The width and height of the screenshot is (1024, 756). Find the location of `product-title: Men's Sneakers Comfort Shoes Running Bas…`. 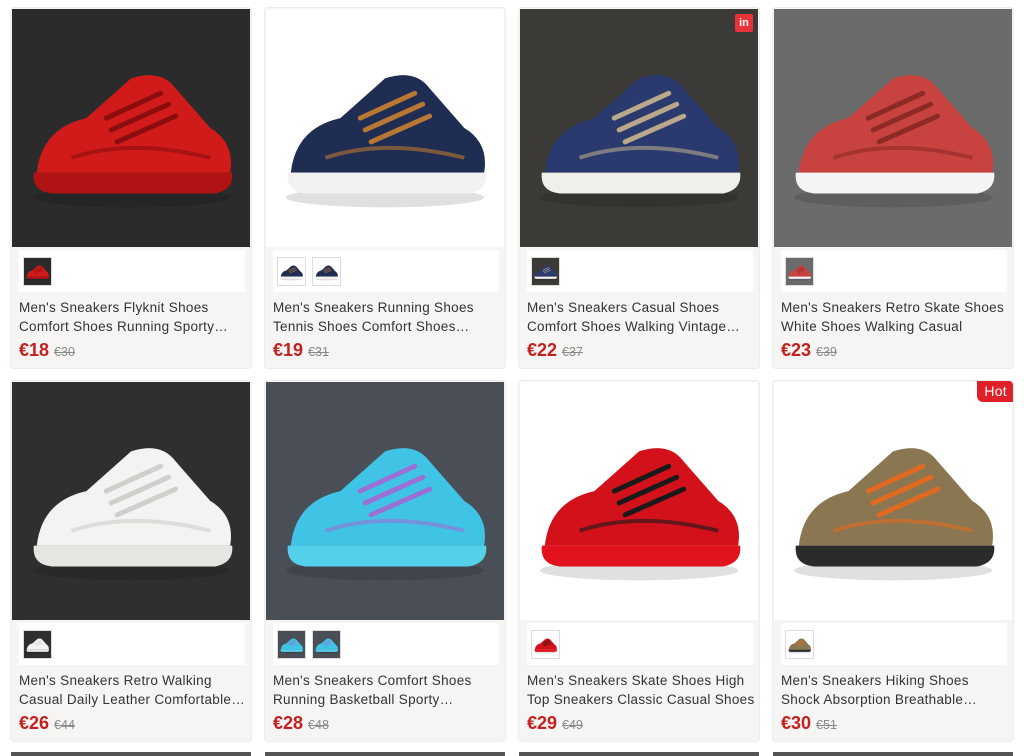

product-title: Men's Sneakers Comfort Shoes Running Bas… is located at coordinates (387, 691).